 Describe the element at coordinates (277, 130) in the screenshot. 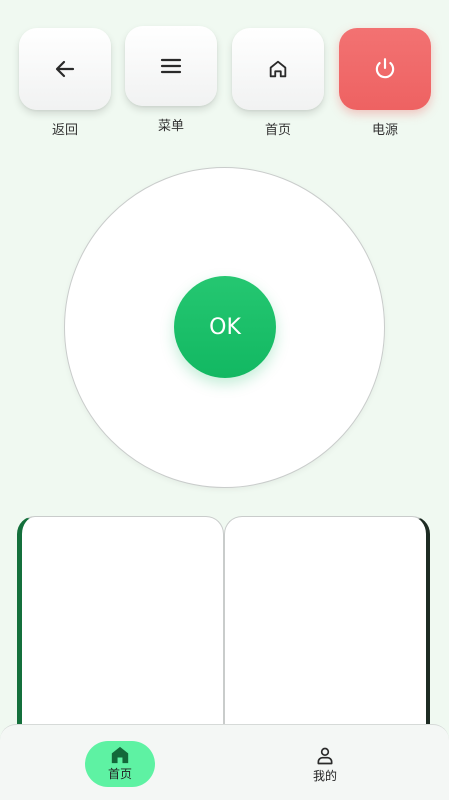

I see `home-label: 首页` at that location.